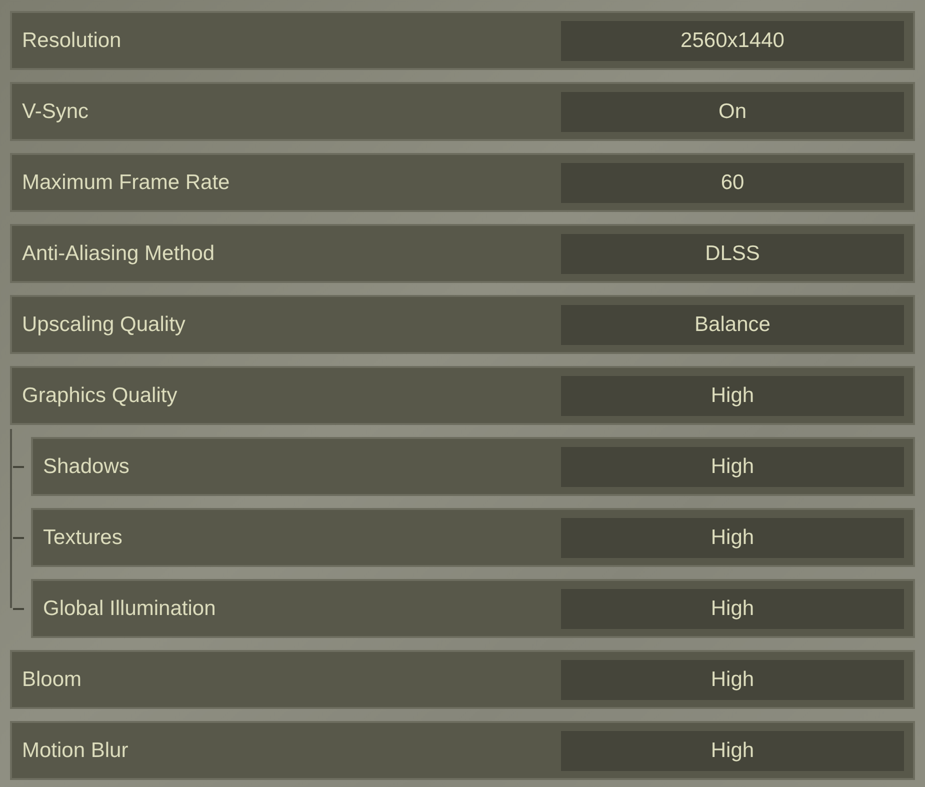  What do you see at coordinates (462, 324) in the screenshot?
I see `setting-row: Upscaling Quality Balance` at bounding box center [462, 324].